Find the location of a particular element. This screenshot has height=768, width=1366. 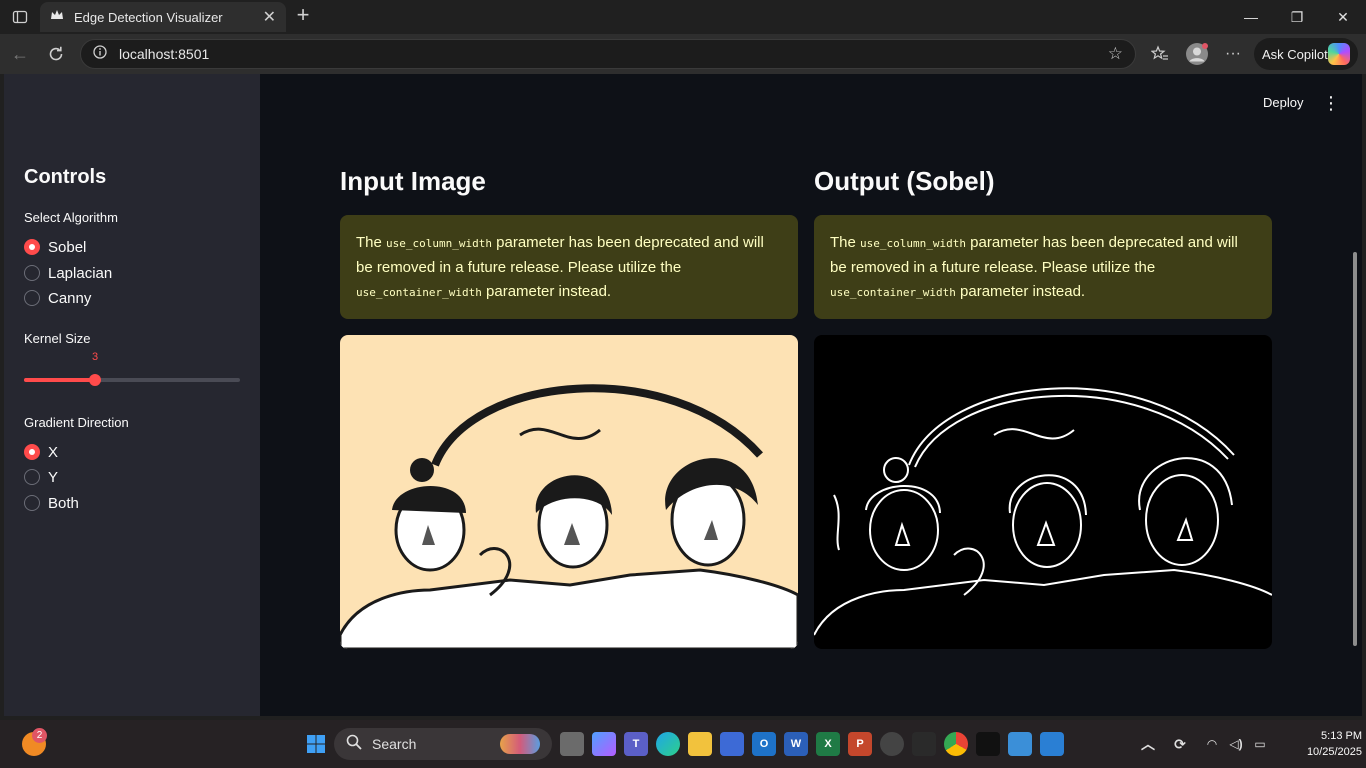

tab-actions-icon is located at coordinates (20, 17).